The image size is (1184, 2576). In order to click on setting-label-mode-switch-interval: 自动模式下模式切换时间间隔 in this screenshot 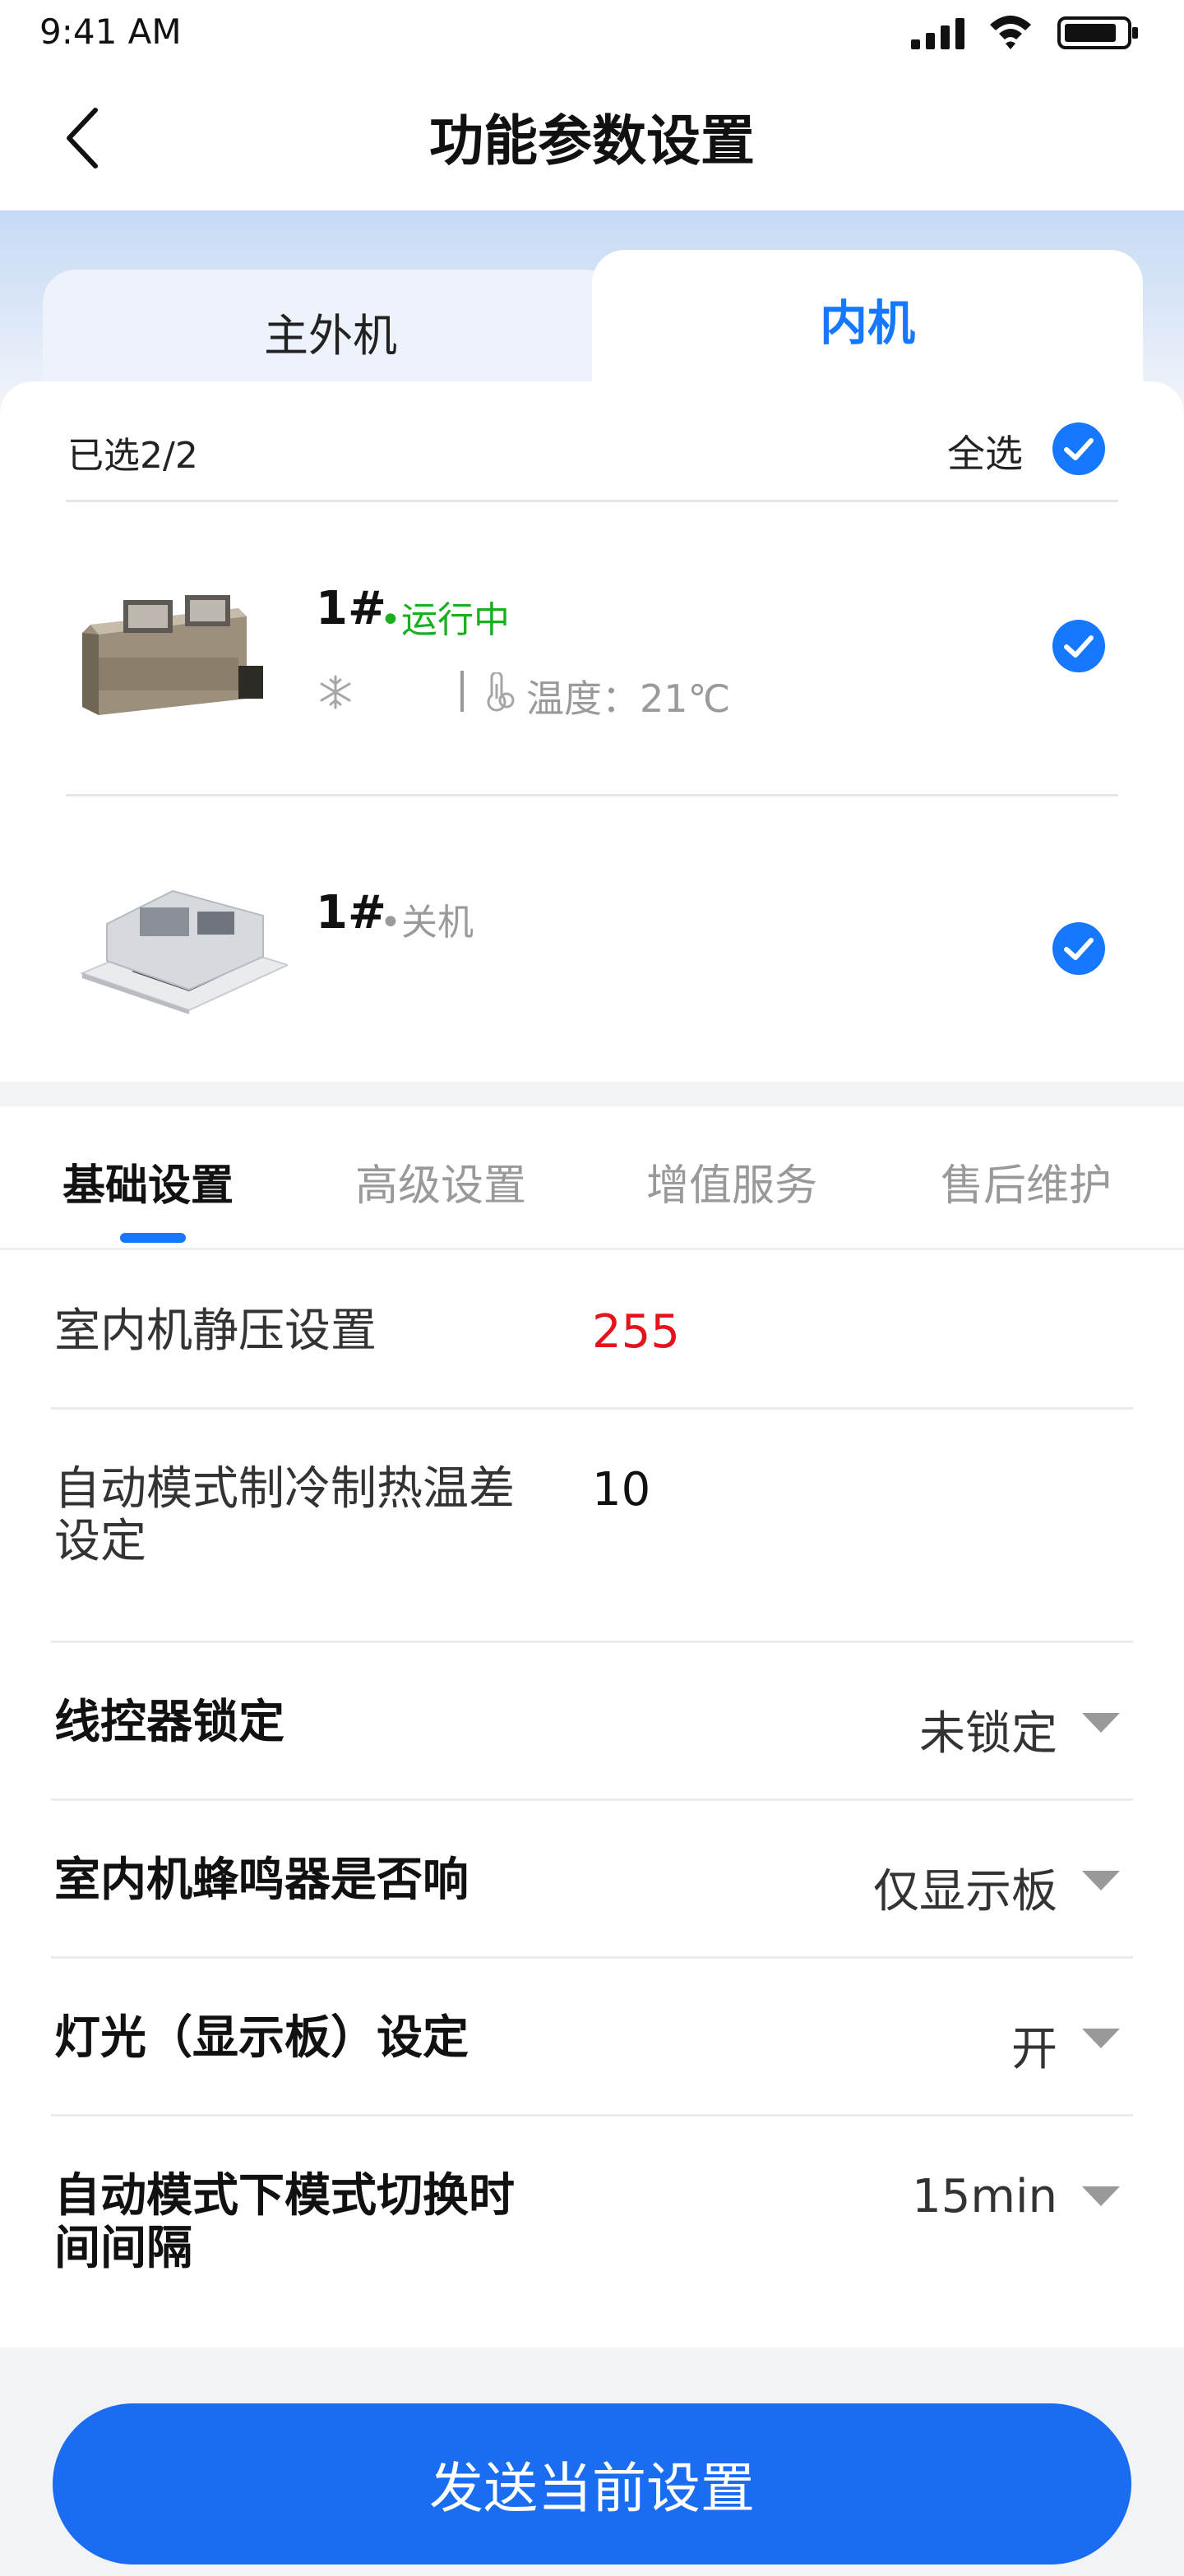, I will do `click(284, 2222)`.